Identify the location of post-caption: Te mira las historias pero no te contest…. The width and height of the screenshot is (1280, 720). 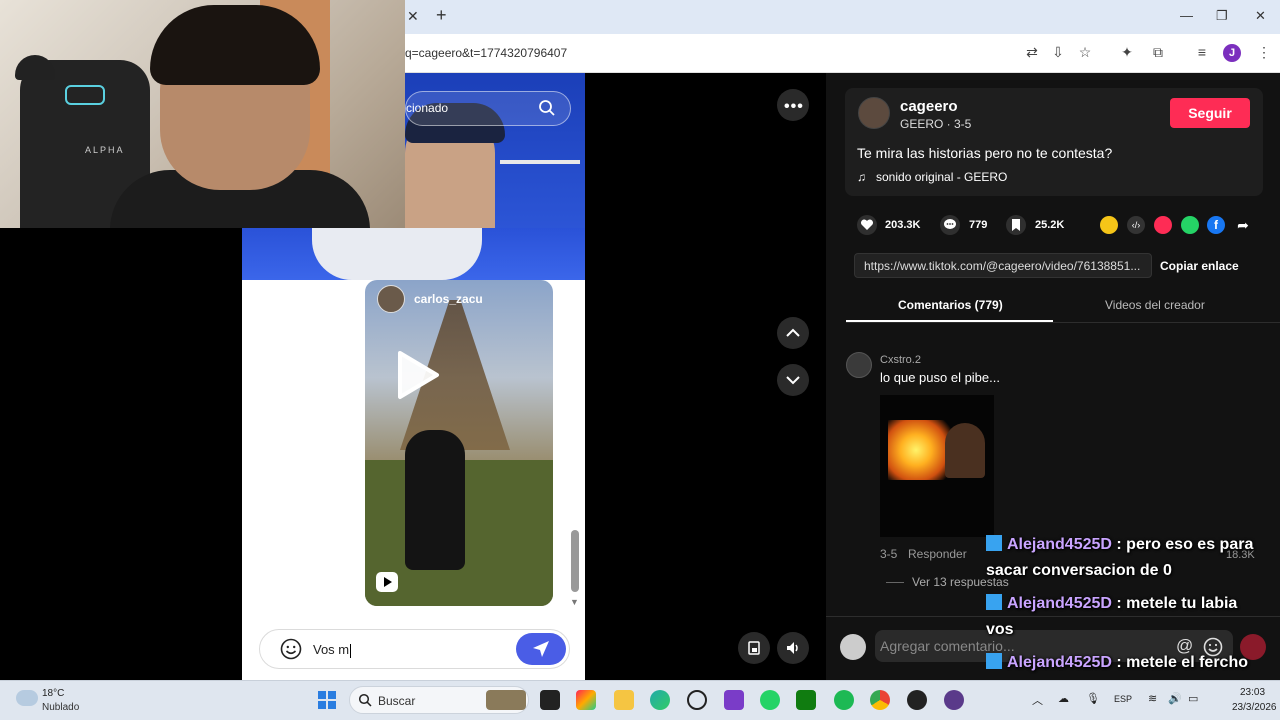
(985, 153).